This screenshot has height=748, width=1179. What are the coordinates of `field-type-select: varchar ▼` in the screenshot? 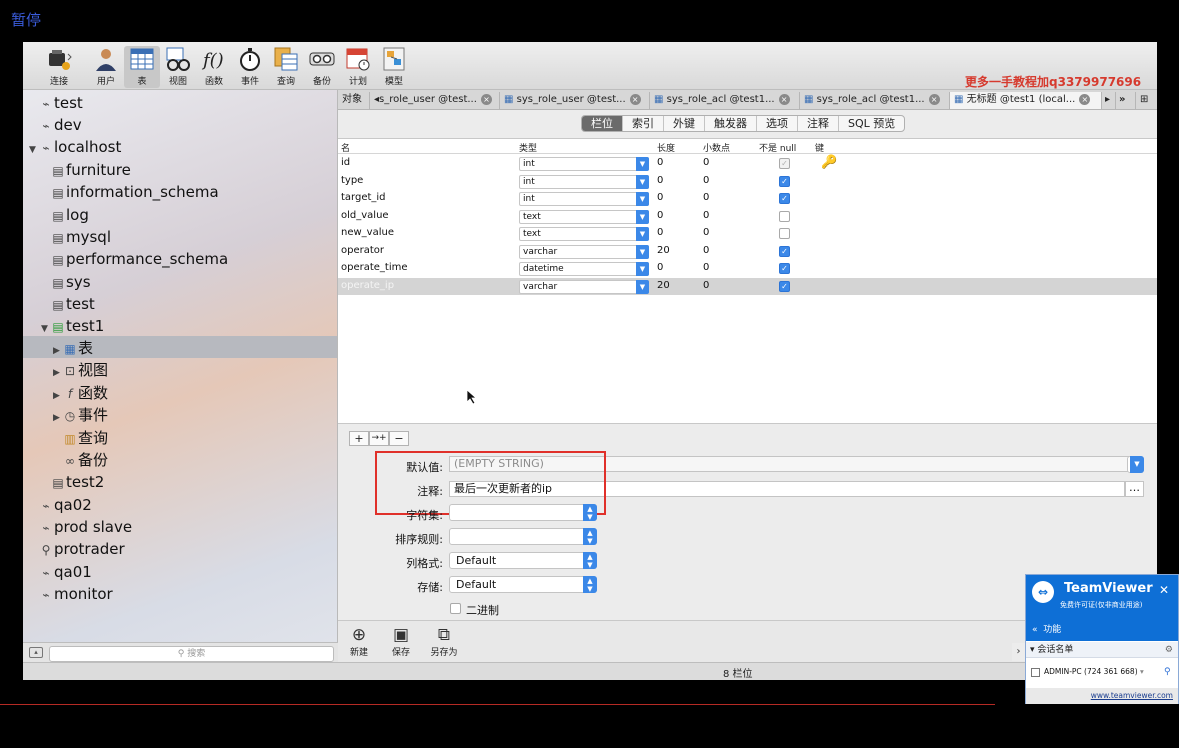 It's located at (584, 286).